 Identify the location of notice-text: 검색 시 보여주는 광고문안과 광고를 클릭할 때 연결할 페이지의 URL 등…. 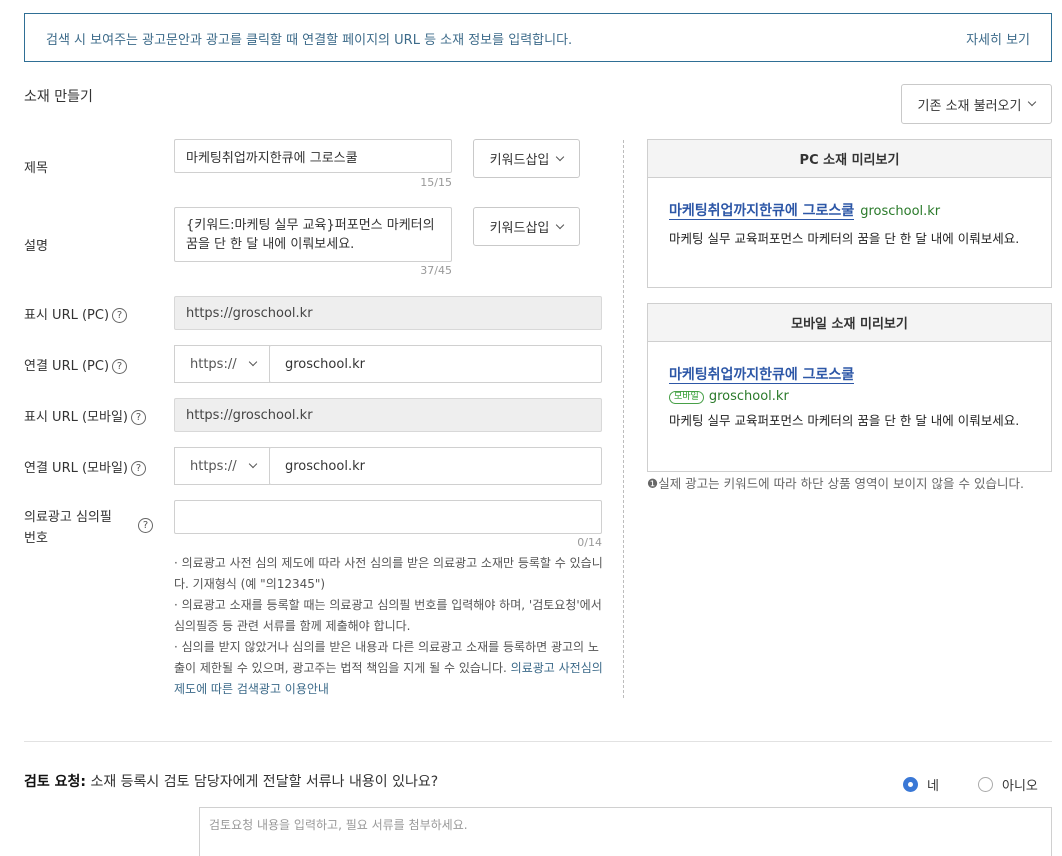
(309, 40).